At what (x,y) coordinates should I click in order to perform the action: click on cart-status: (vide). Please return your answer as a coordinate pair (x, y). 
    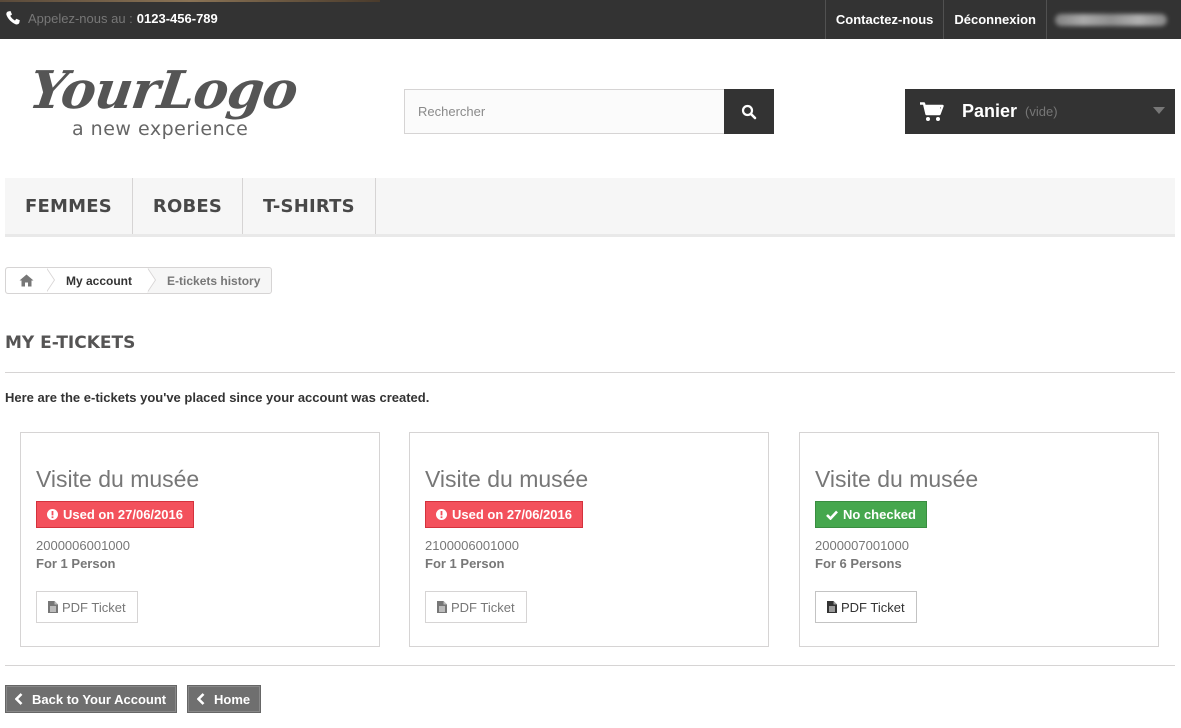
    Looking at the image, I should click on (1041, 111).